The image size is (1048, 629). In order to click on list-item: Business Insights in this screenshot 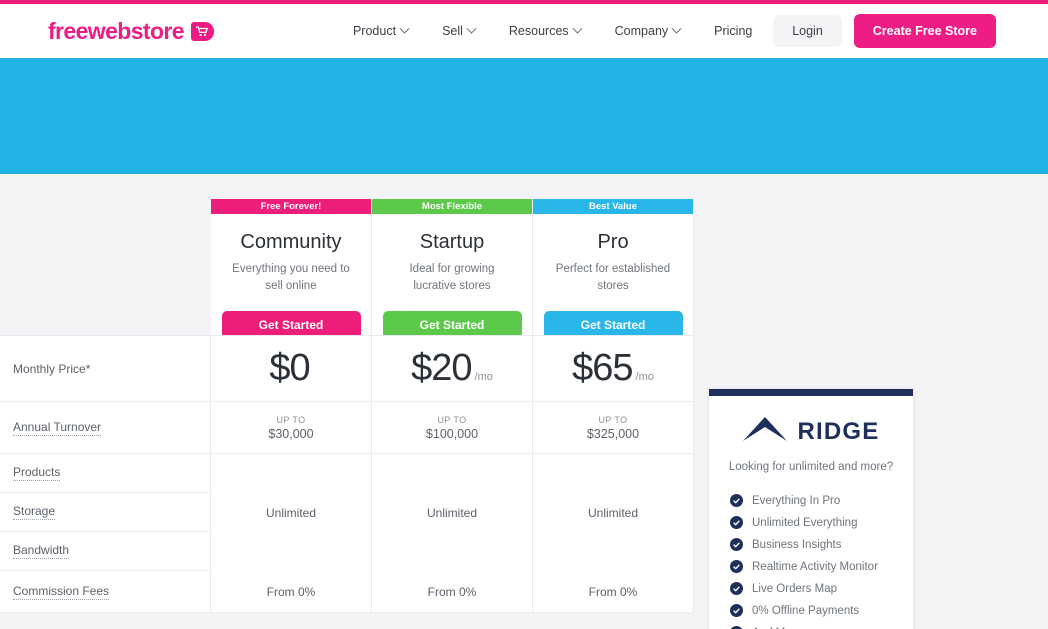, I will do `click(821, 544)`.